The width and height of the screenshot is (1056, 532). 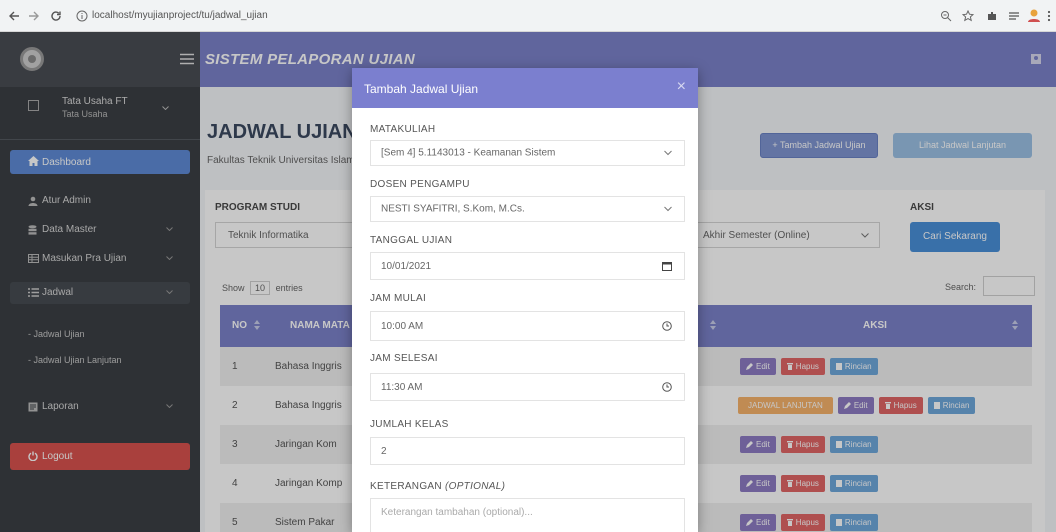 What do you see at coordinates (407, 486) in the screenshot?
I see `keterangan-label-text: KETERANGAN` at bounding box center [407, 486].